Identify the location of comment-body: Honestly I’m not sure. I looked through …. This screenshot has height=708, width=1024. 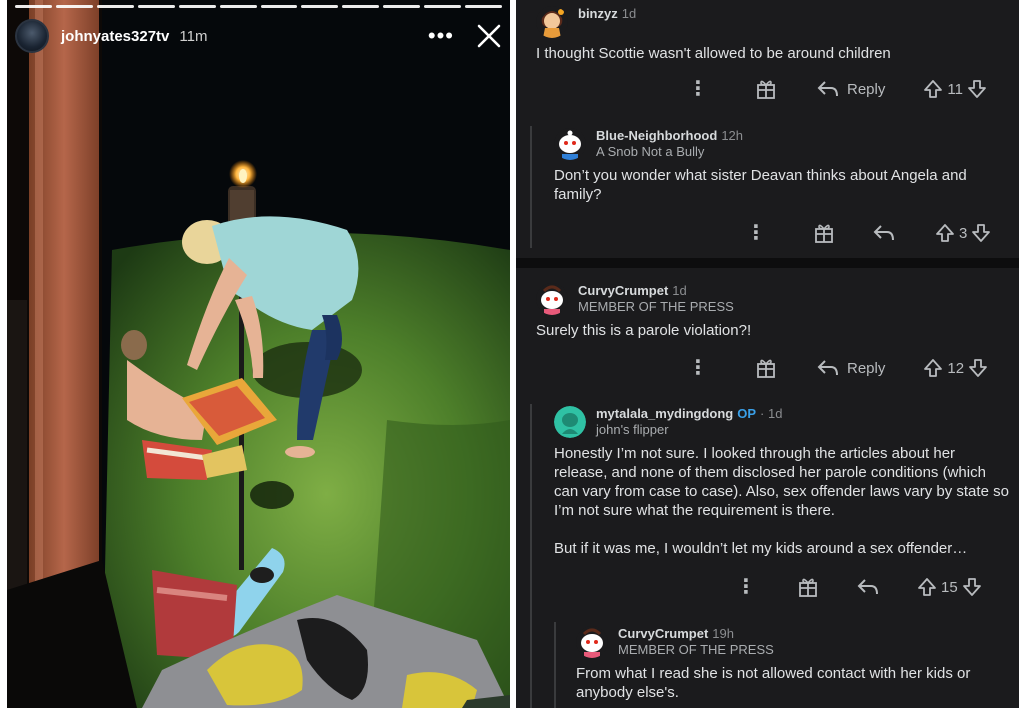
(781, 501).